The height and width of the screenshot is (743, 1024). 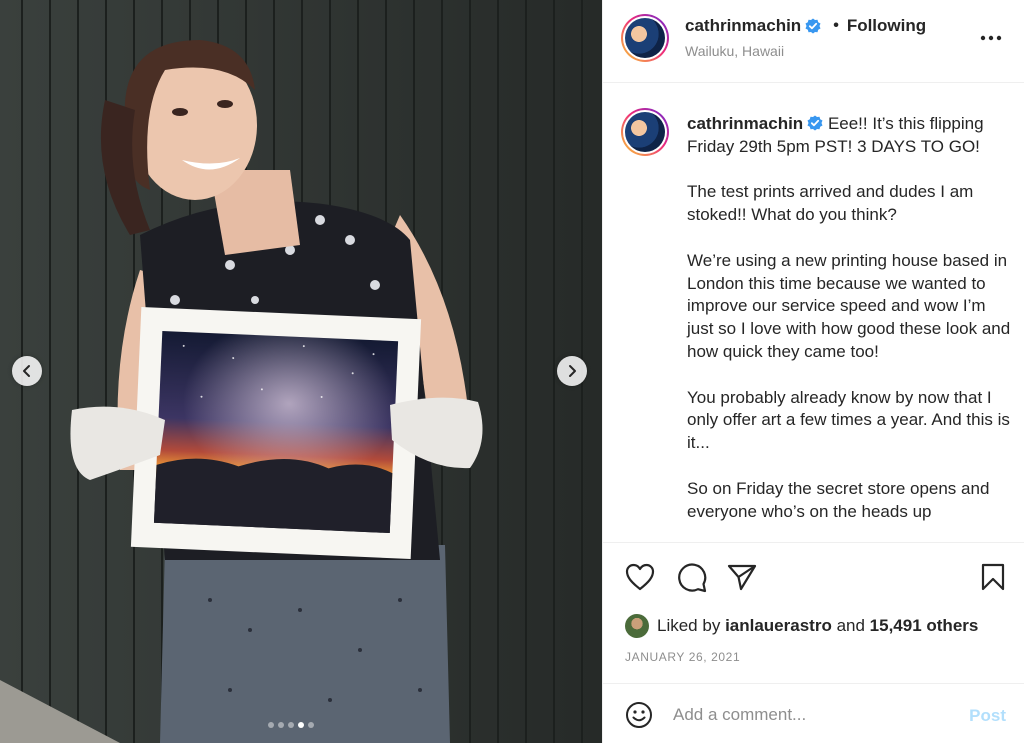 I want to click on chevron-right-icon, so click(x=572, y=371).